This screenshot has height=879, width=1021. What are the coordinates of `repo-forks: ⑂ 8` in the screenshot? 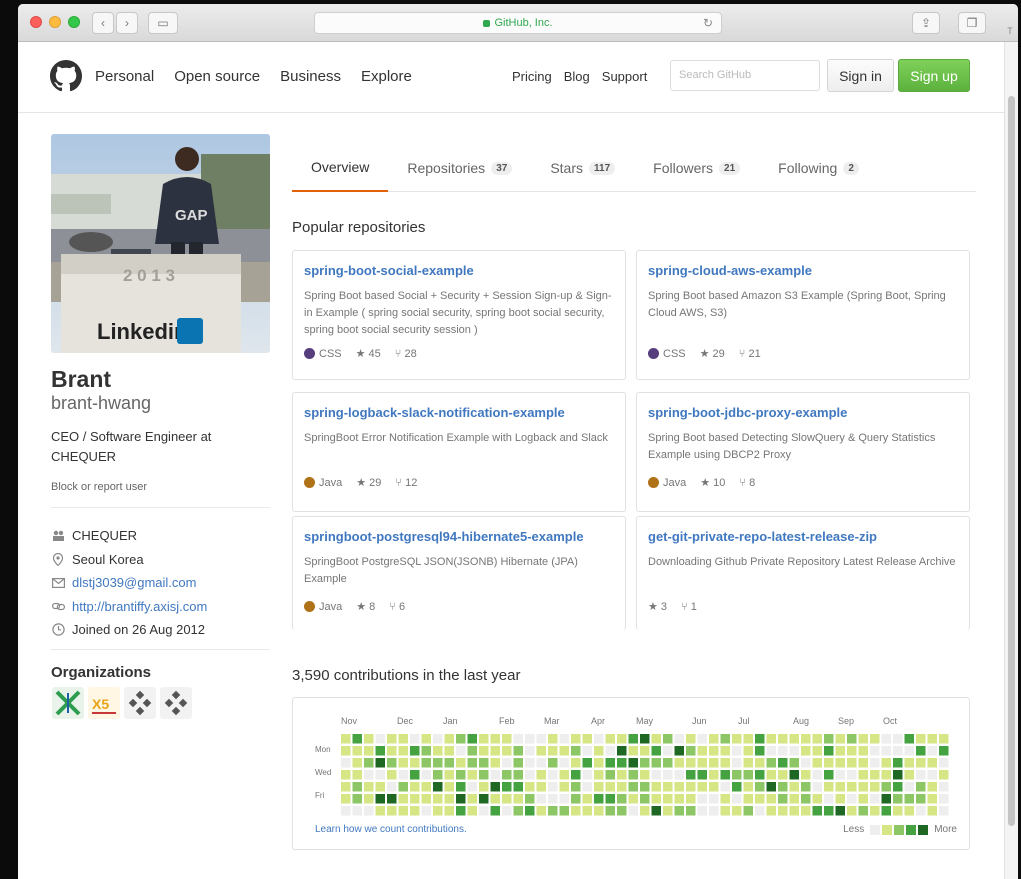 It's located at (747, 483).